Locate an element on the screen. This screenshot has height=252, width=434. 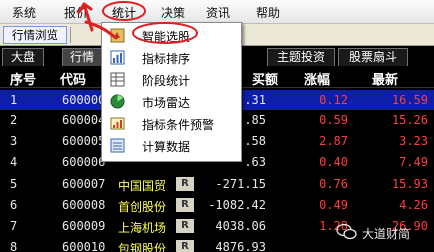
menu-item-label: 市场雷达 is located at coordinates (166, 103).